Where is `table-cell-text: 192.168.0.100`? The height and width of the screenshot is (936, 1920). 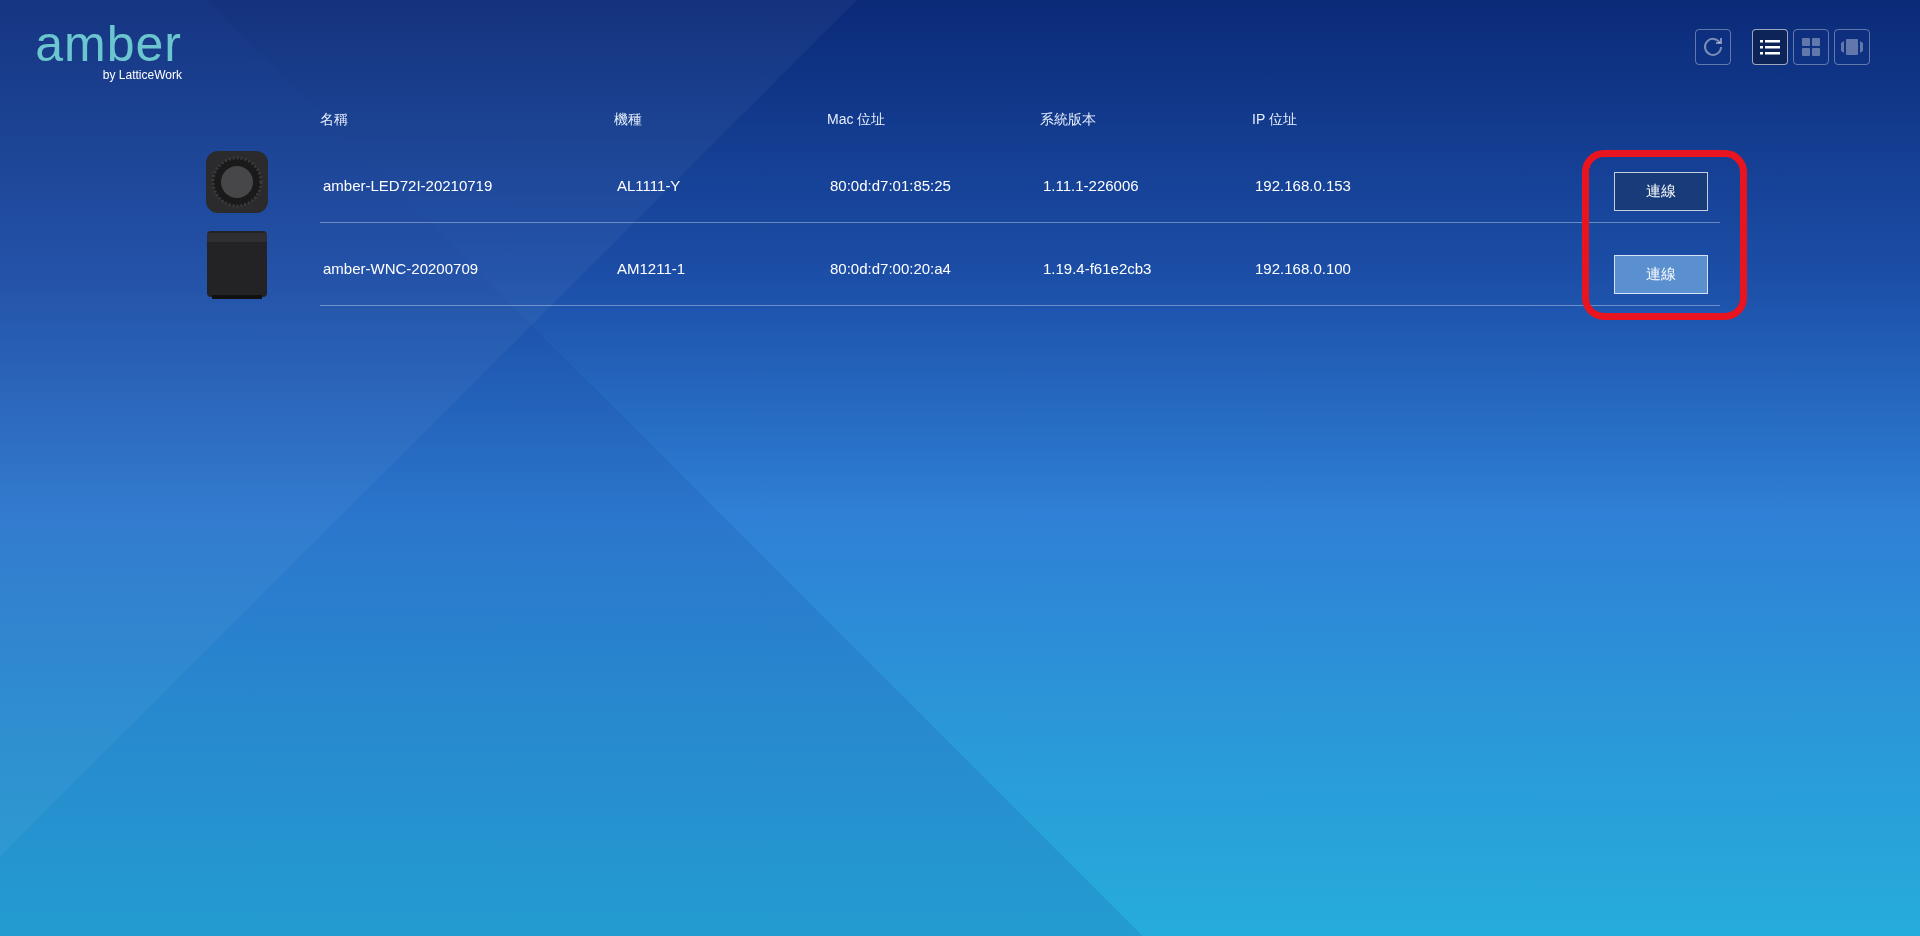 table-cell-text: 192.168.0.100 is located at coordinates (1302, 267).